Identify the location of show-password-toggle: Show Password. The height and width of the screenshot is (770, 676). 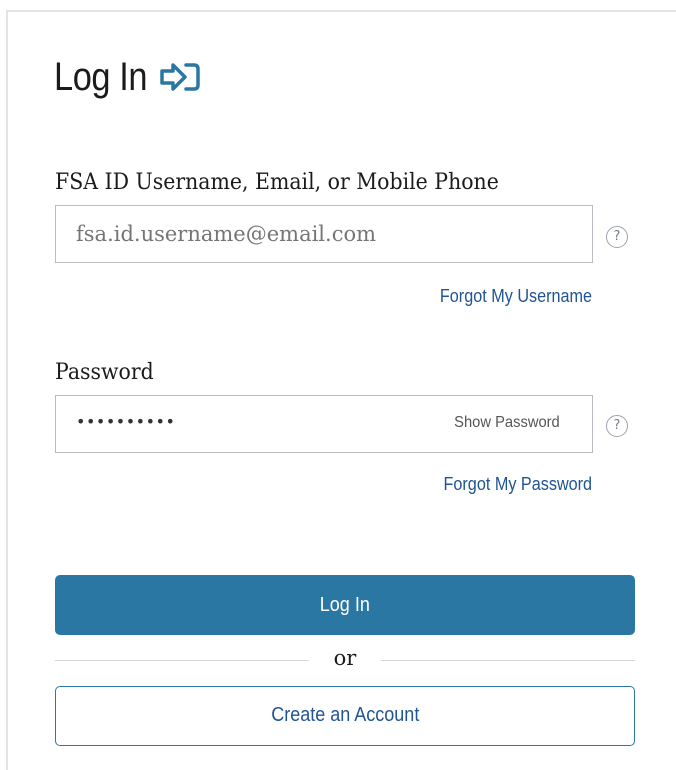
(507, 423).